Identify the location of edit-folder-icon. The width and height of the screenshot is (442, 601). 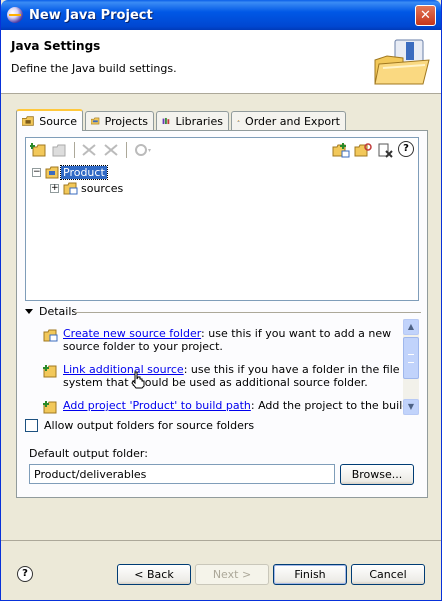
(59, 150).